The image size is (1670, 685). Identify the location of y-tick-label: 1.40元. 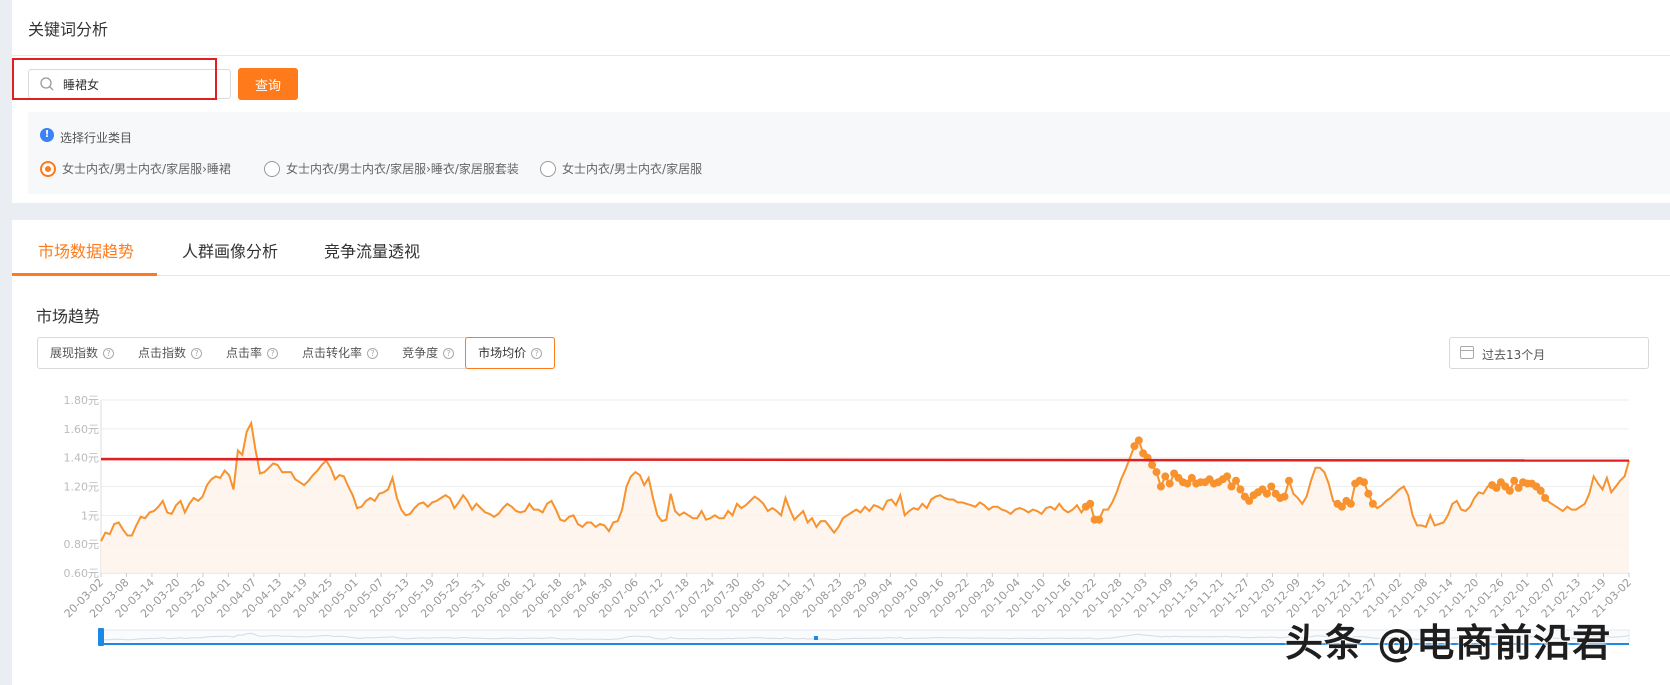
(82, 458).